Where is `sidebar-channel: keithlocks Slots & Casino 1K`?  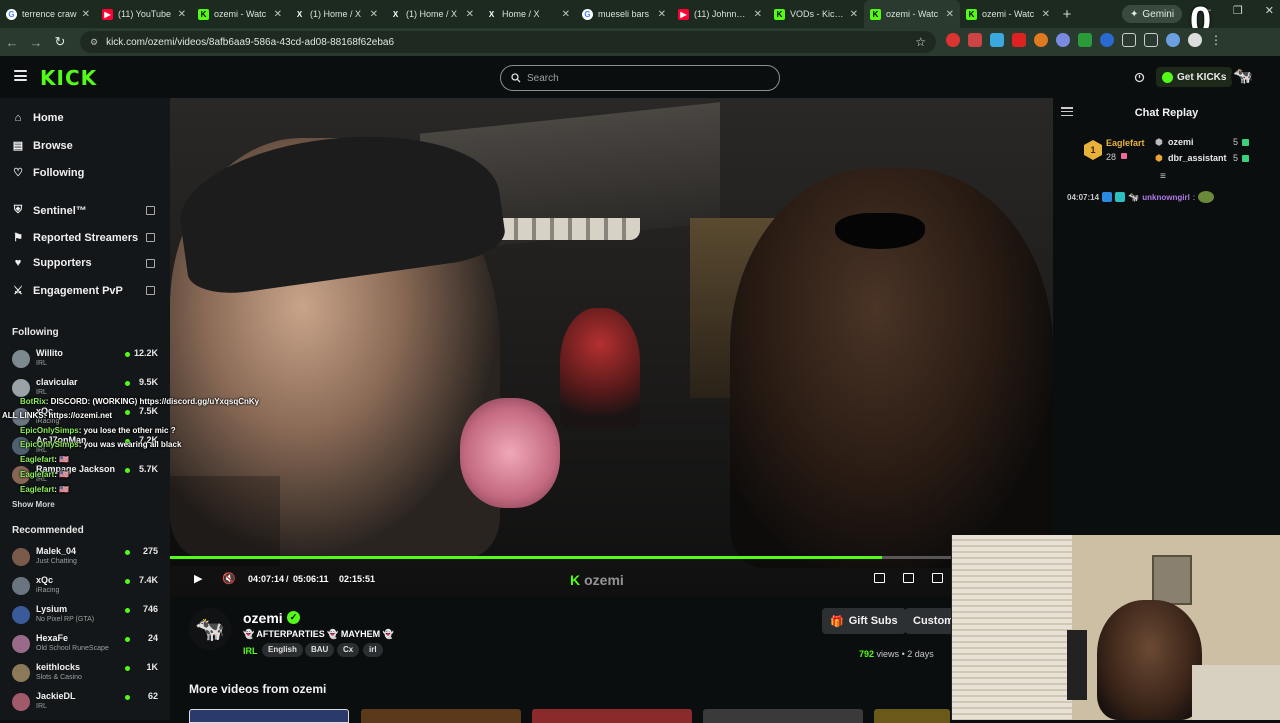 sidebar-channel: keithlocks Slots & Casino 1K is located at coordinates (87, 674).